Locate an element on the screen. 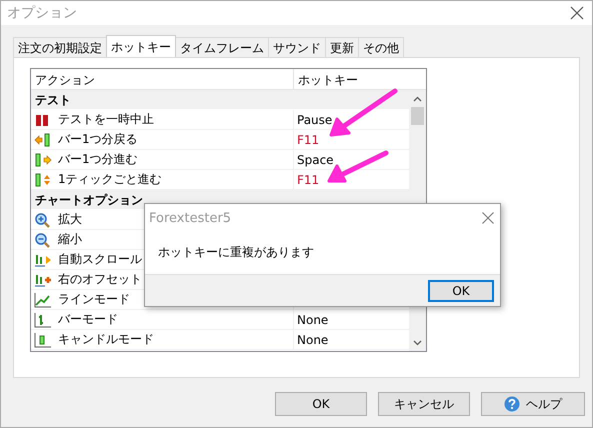 This screenshot has width=593, height=428. tab: 更新 is located at coordinates (342, 47).